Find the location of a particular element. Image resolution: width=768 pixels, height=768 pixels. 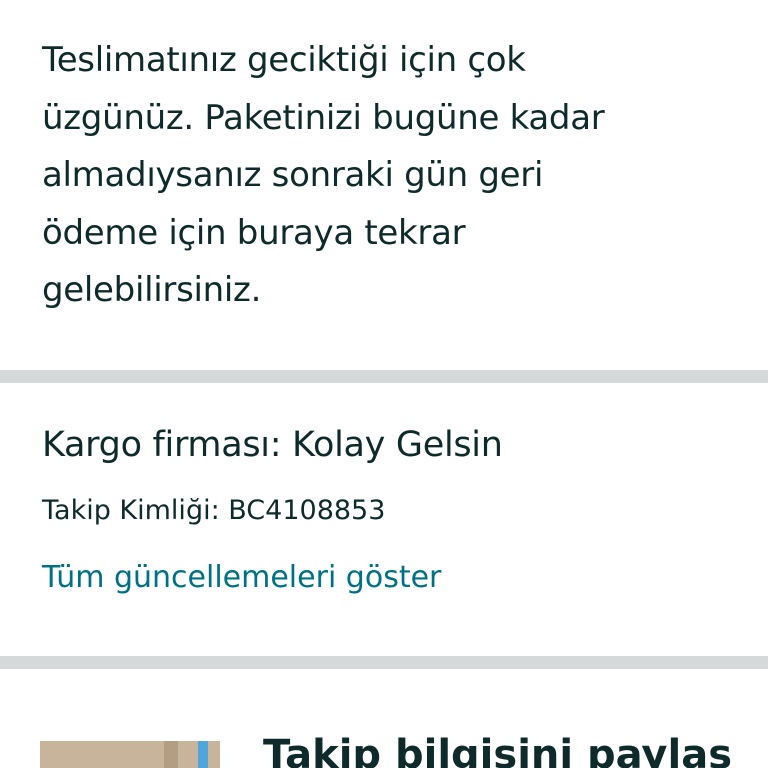

package-label-stripe is located at coordinates (203, 754).